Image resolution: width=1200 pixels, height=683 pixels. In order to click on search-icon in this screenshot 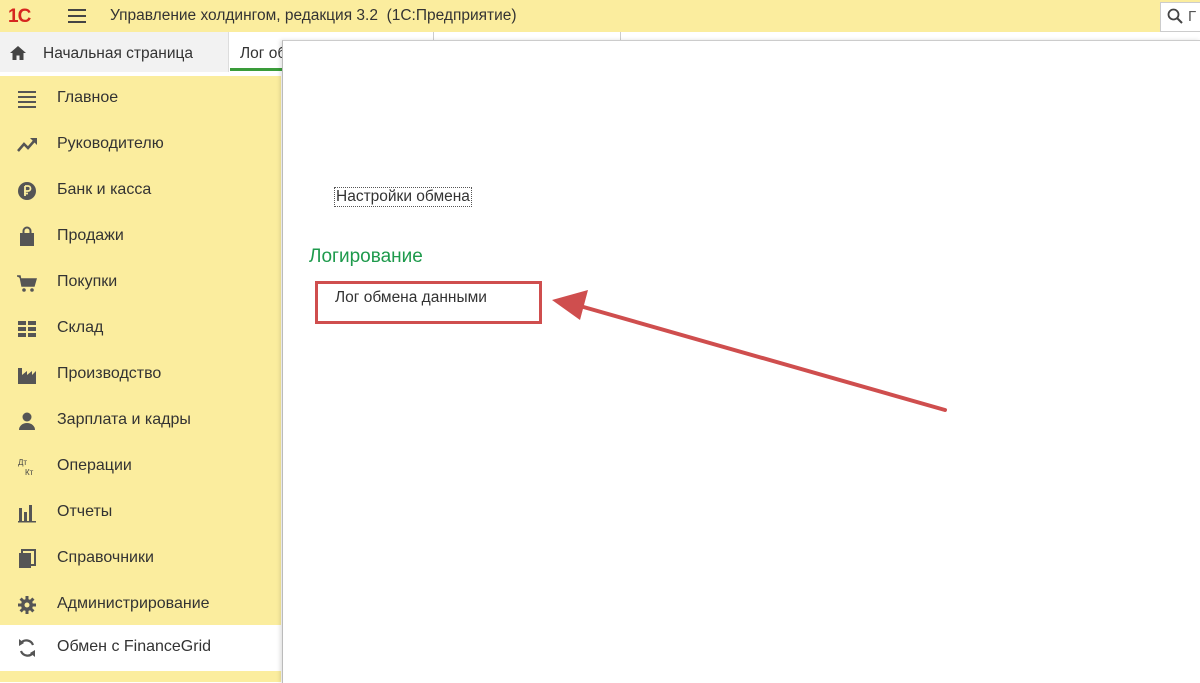, I will do `click(1175, 16)`.